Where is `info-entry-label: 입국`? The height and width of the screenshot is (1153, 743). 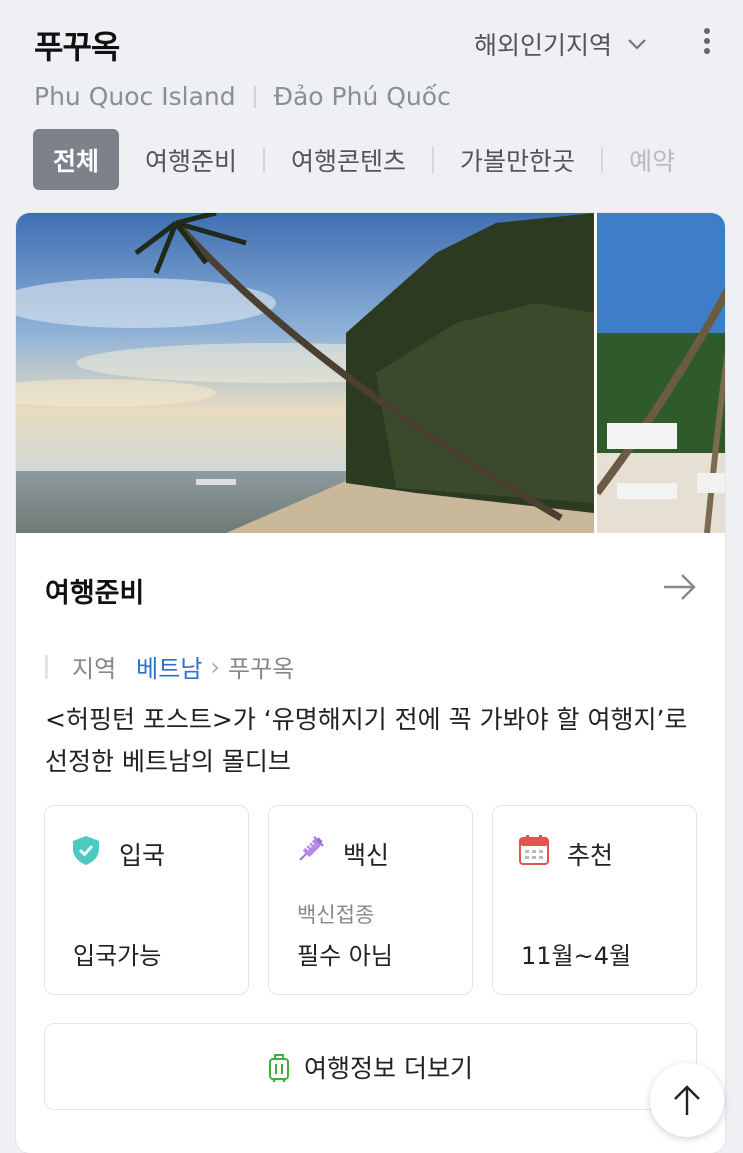
info-entry-label: 입국 is located at coordinates (142, 855).